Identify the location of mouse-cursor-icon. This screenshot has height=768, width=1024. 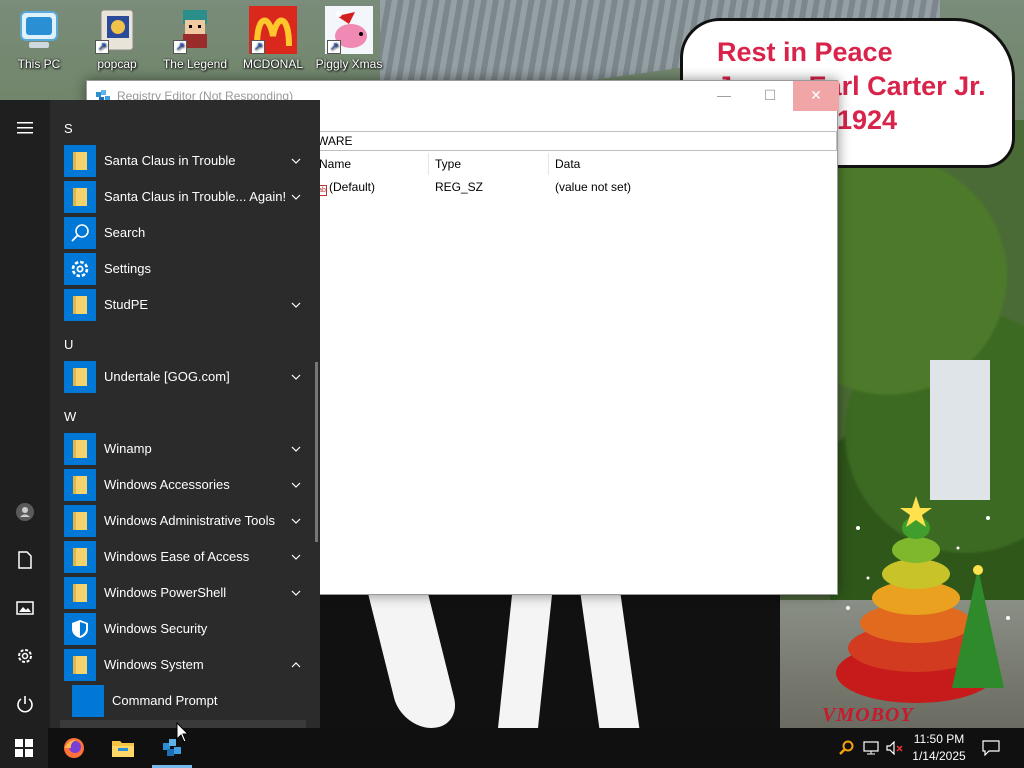
(183, 732).